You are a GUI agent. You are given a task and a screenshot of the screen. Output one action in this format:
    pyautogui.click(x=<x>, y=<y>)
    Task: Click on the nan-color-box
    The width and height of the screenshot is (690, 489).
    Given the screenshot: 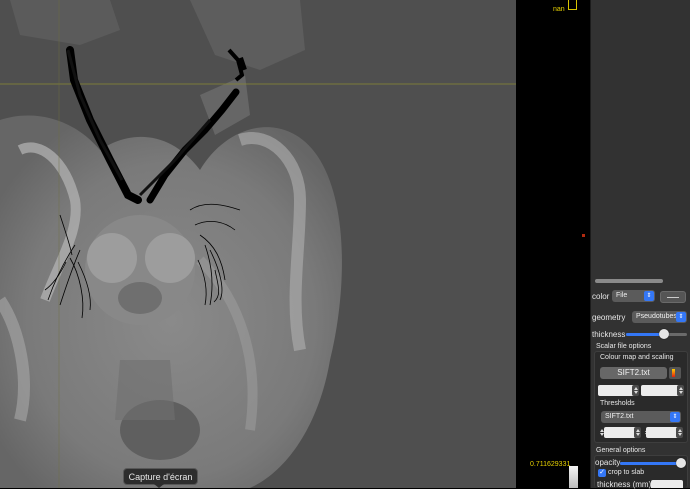 What is the action you would take?
    pyautogui.click(x=572, y=5)
    